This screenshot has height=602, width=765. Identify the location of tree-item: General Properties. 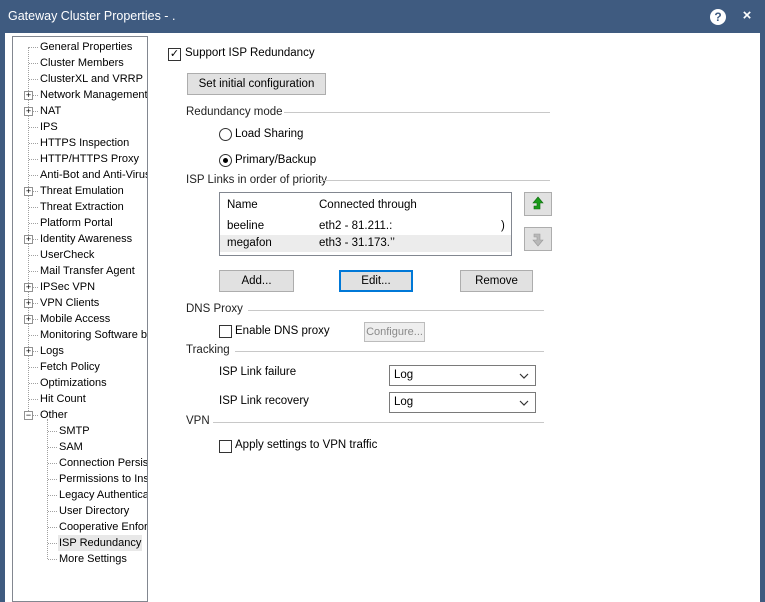
(80, 47).